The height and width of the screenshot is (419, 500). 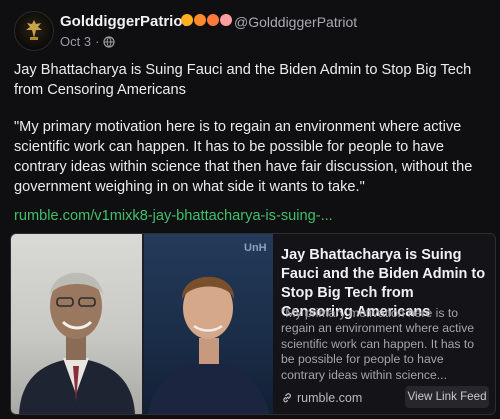 I want to click on eagle-emblem-icon, so click(x=34, y=30).